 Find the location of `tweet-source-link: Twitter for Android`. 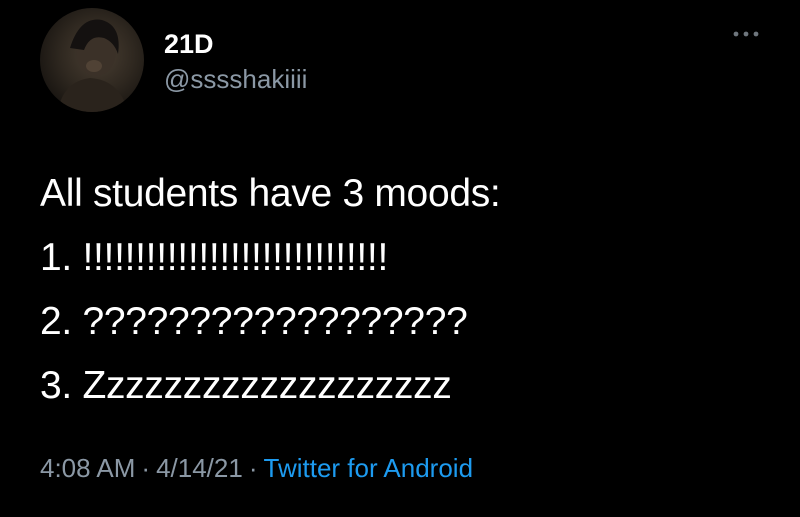

tweet-source-link: Twitter for Android is located at coordinates (369, 468).